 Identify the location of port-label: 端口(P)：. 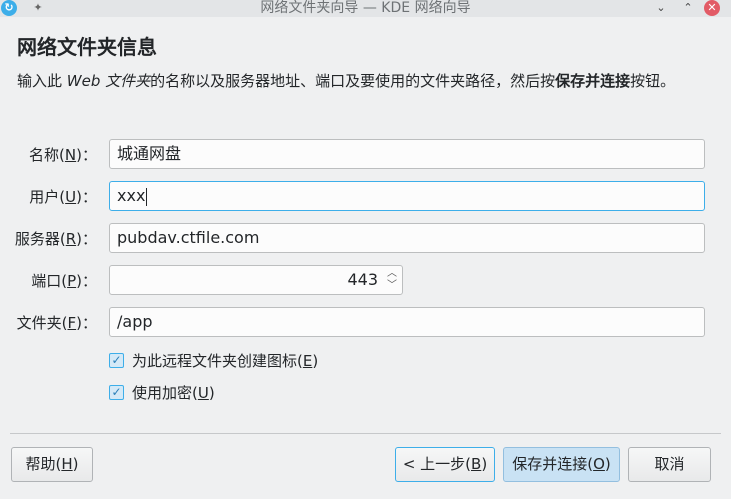
(64, 281).